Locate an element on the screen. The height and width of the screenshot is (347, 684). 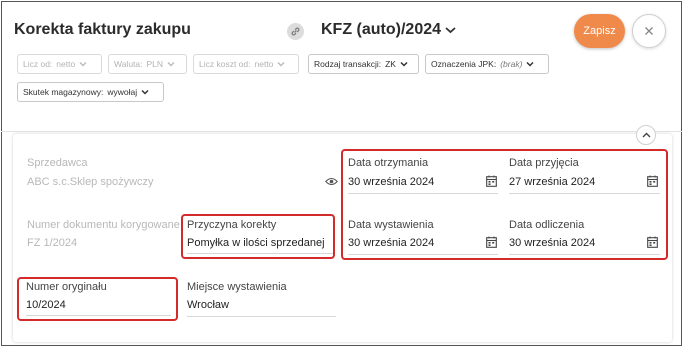
document-type-select: KFZ (auto)/2024 is located at coordinates (388, 30).